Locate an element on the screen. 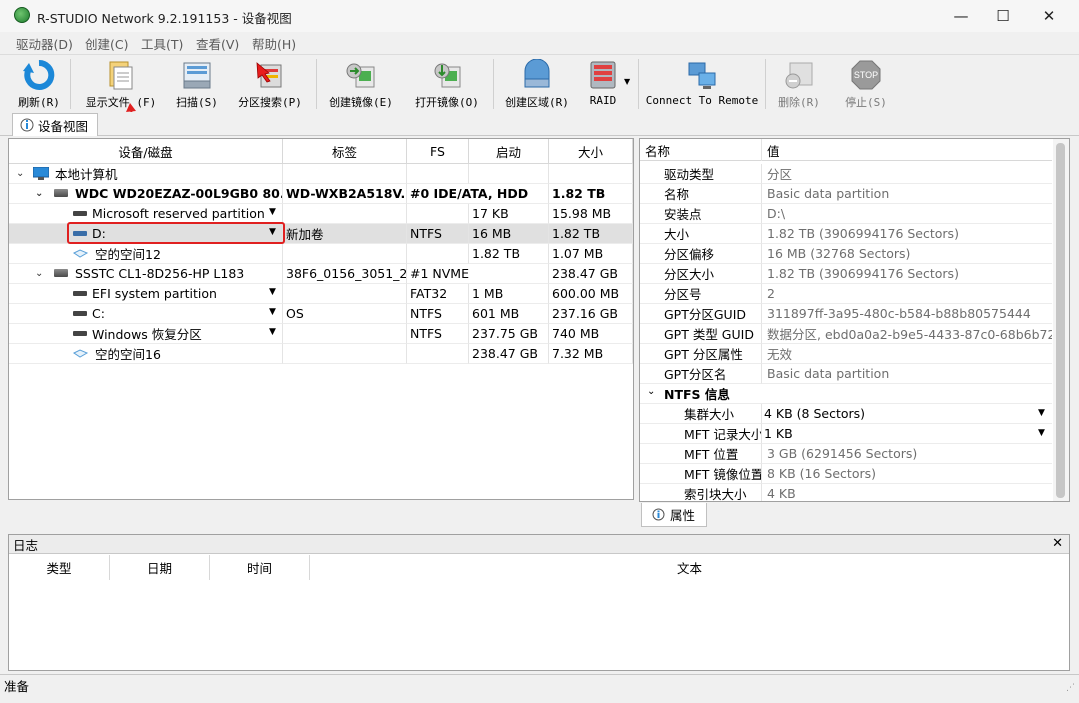 The image size is (1079, 703). delete-label: 删除(R) is located at coordinates (799, 102).